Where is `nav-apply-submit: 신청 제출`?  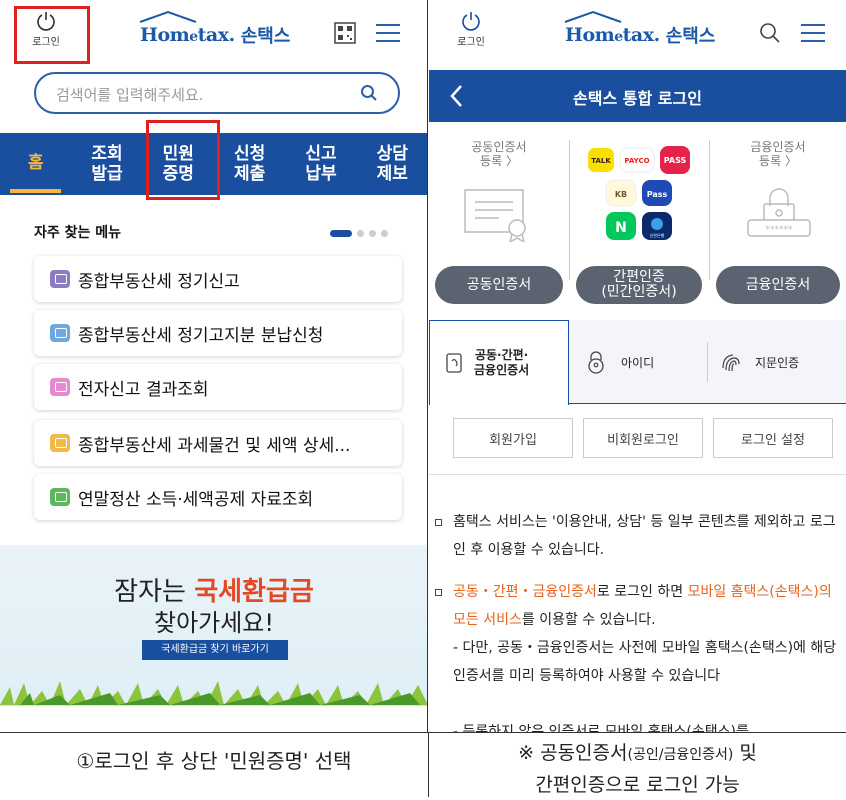 nav-apply-submit: 신청 제출 is located at coordinates (249, 164).